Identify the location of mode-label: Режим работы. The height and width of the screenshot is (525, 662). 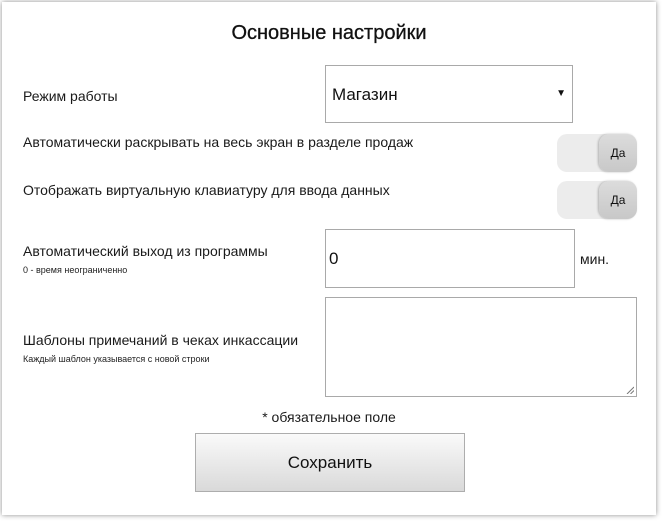
(70, 96).